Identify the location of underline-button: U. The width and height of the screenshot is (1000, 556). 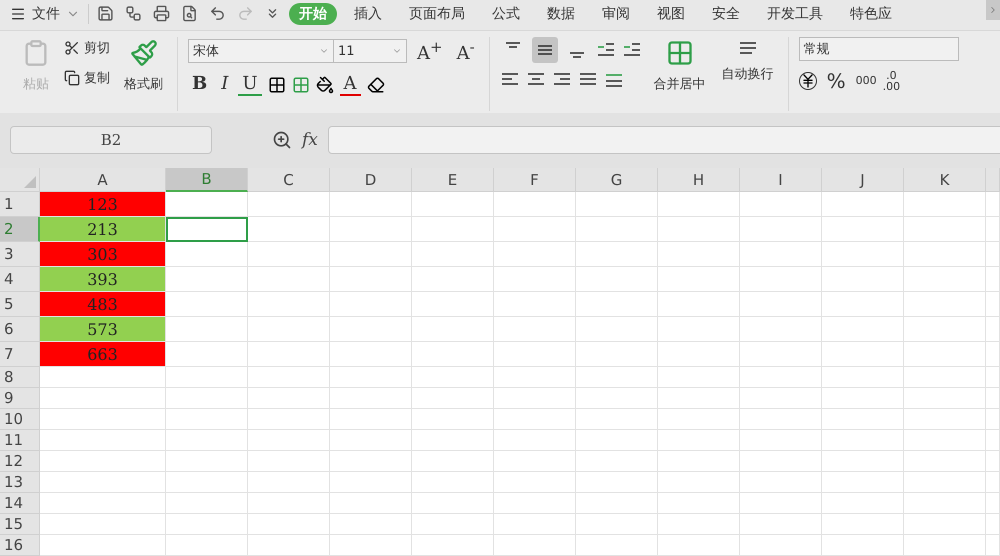
(250, 85).